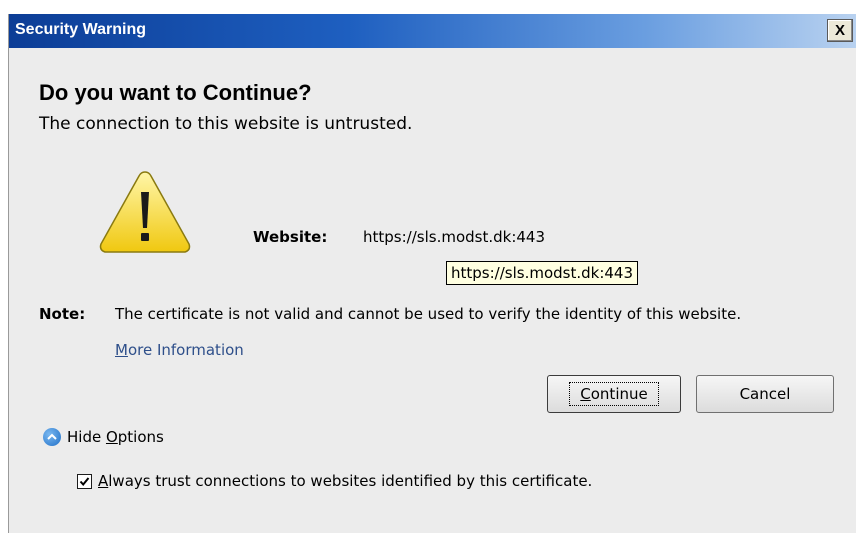 This screenshot has height=533, width=857. Describe the element at coordinates (121, 350) in the screenshot. I see `more-info-accesskey: M` at that location.